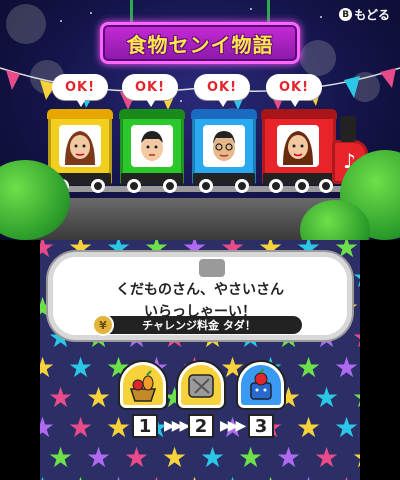 The height and width of the screenshot is (480, 400). What do you see at coordinates (348, 129) in the screenshot?
I see `chimney` at bounding box center [348, 129].